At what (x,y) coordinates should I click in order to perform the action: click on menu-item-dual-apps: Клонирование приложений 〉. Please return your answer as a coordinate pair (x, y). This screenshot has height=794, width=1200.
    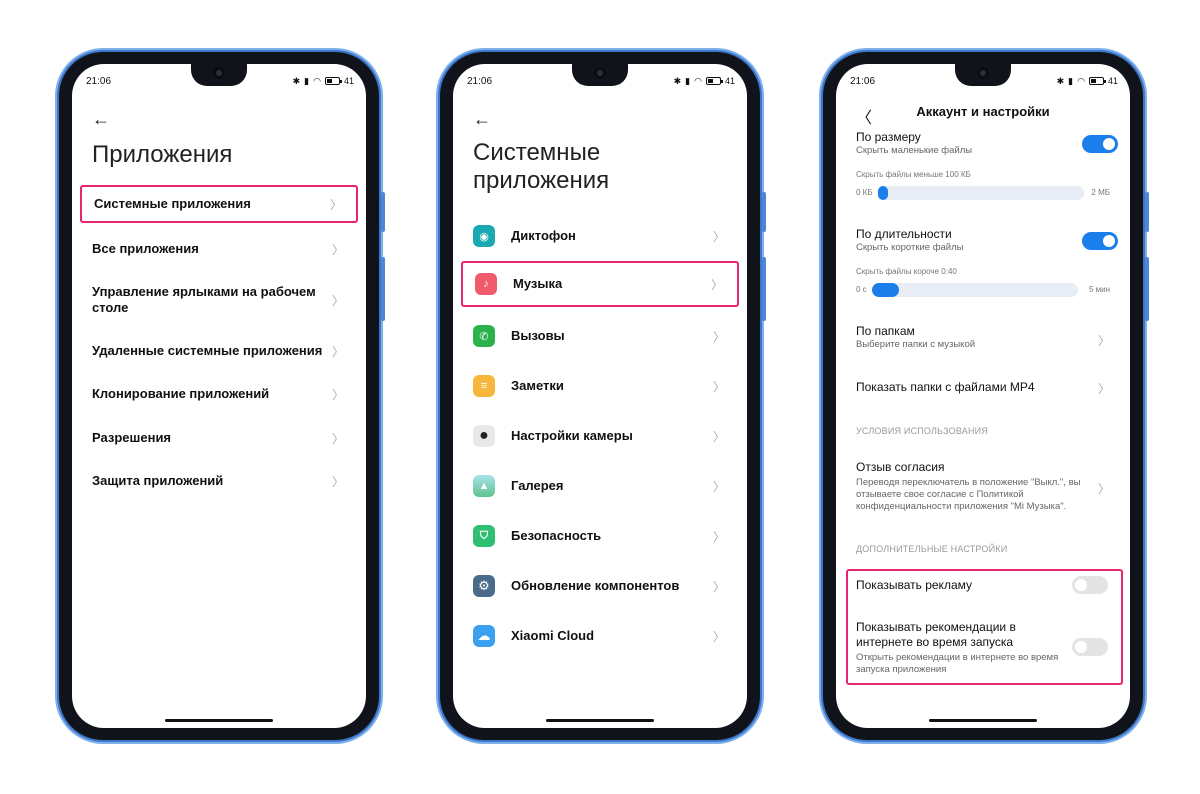
    Looking at the image, I should click on (219, 394).